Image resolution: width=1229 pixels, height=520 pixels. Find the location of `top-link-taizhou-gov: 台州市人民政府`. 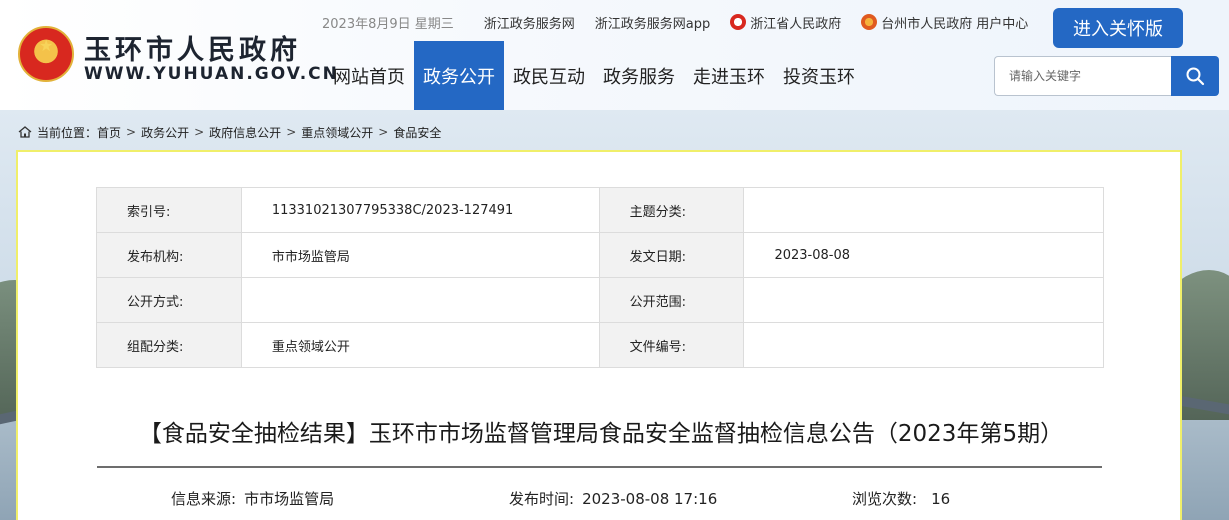

top-link-taizhou-gov: 台州市人民政府 is located at coordinates (916, 22).